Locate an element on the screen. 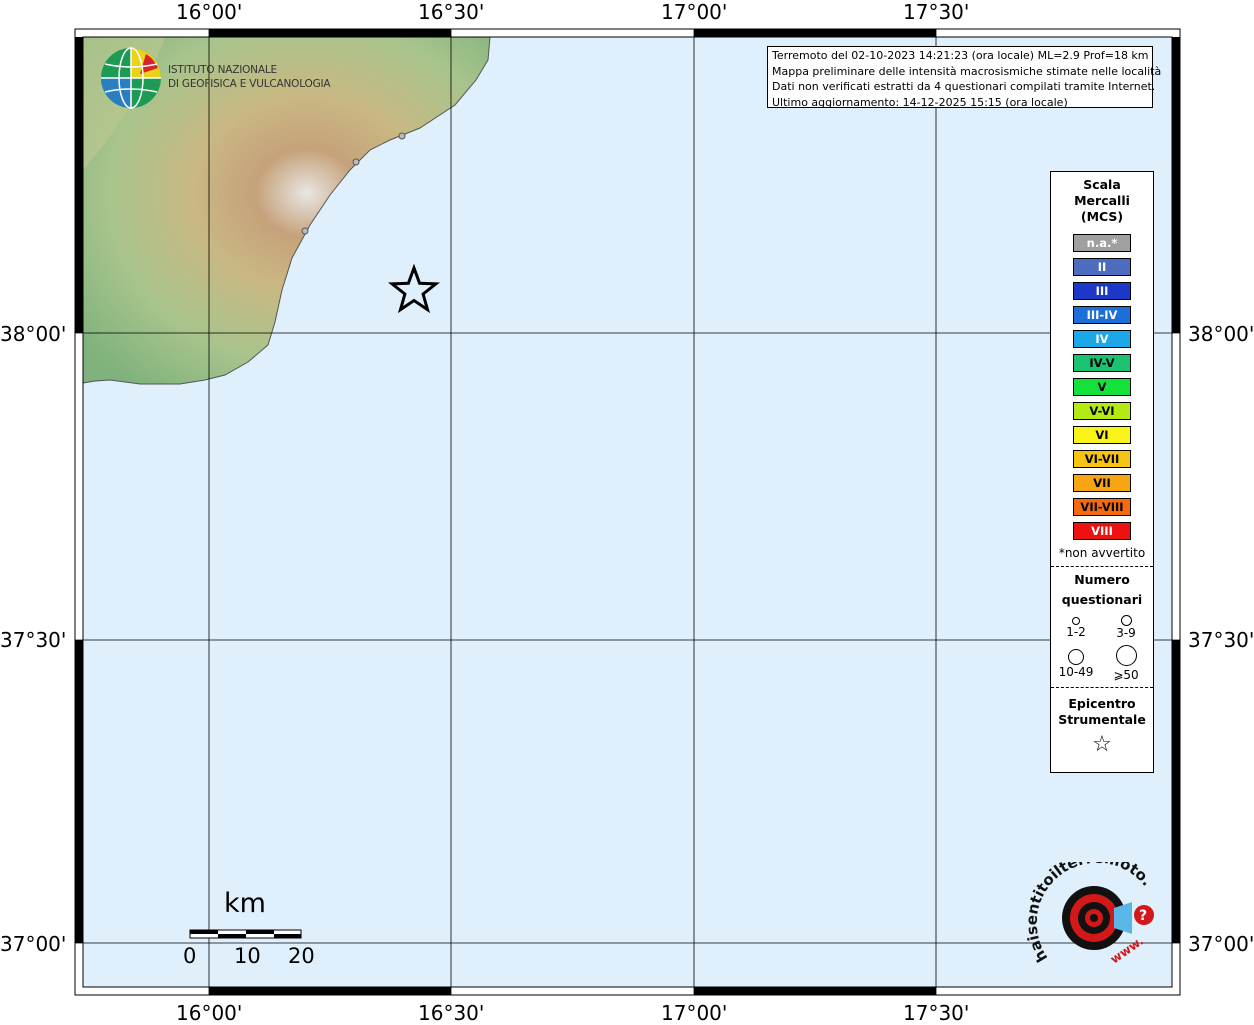 Image resolution: width=1254 pixels, height=1025 pixels. lon-label-top: 16°30' is located at coordinates (451, 12).